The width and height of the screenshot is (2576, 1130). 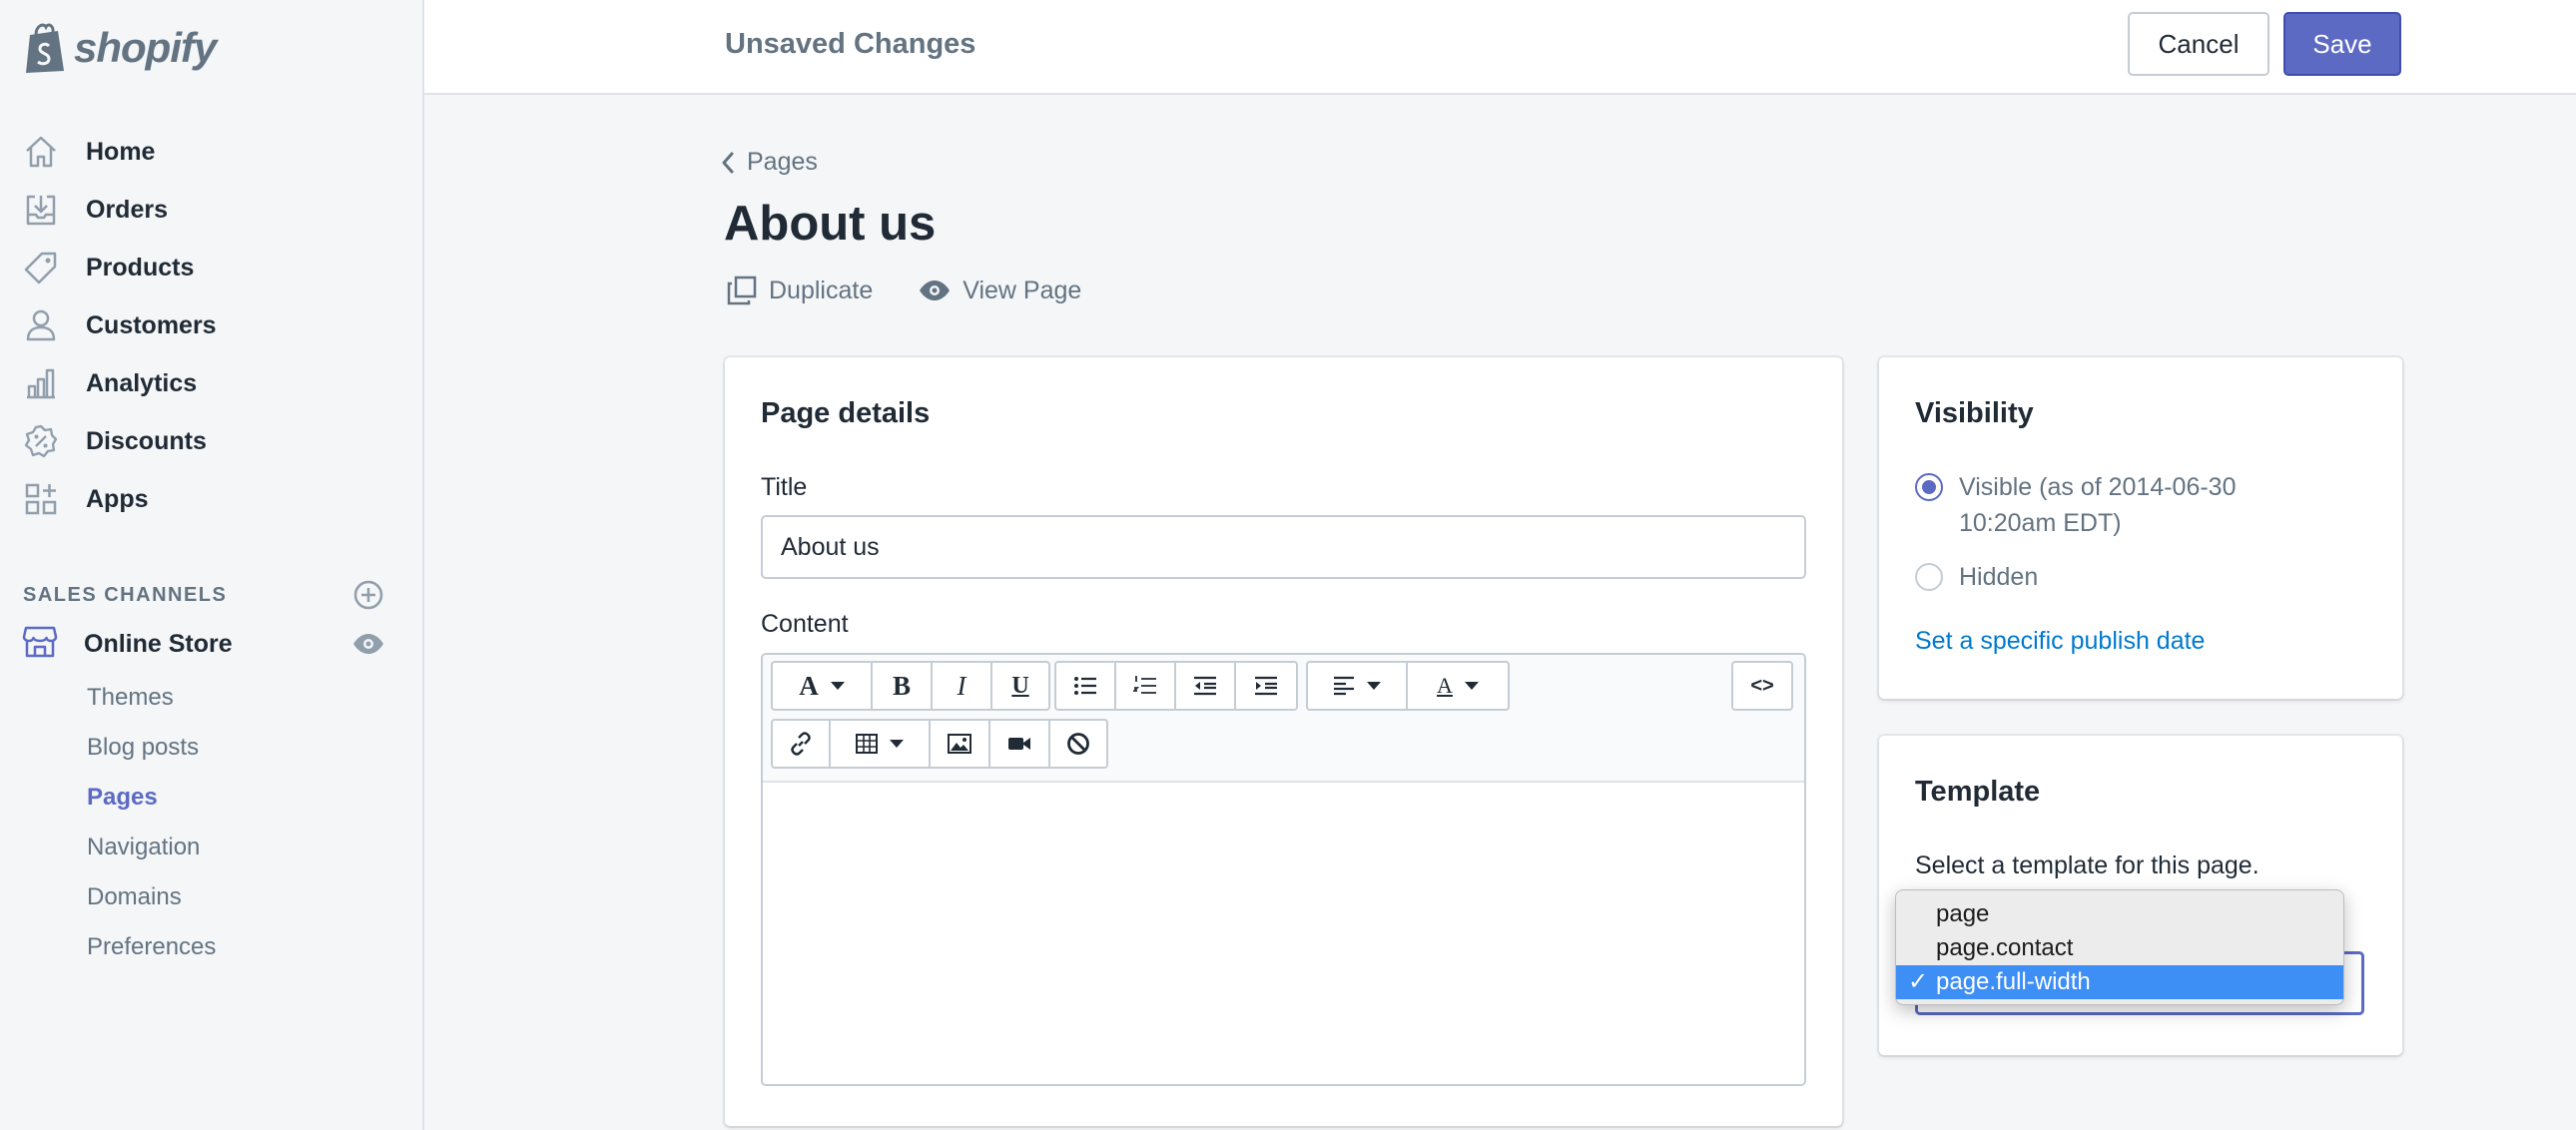 I want to click on outdent-button, so click(x=1206, y=686).